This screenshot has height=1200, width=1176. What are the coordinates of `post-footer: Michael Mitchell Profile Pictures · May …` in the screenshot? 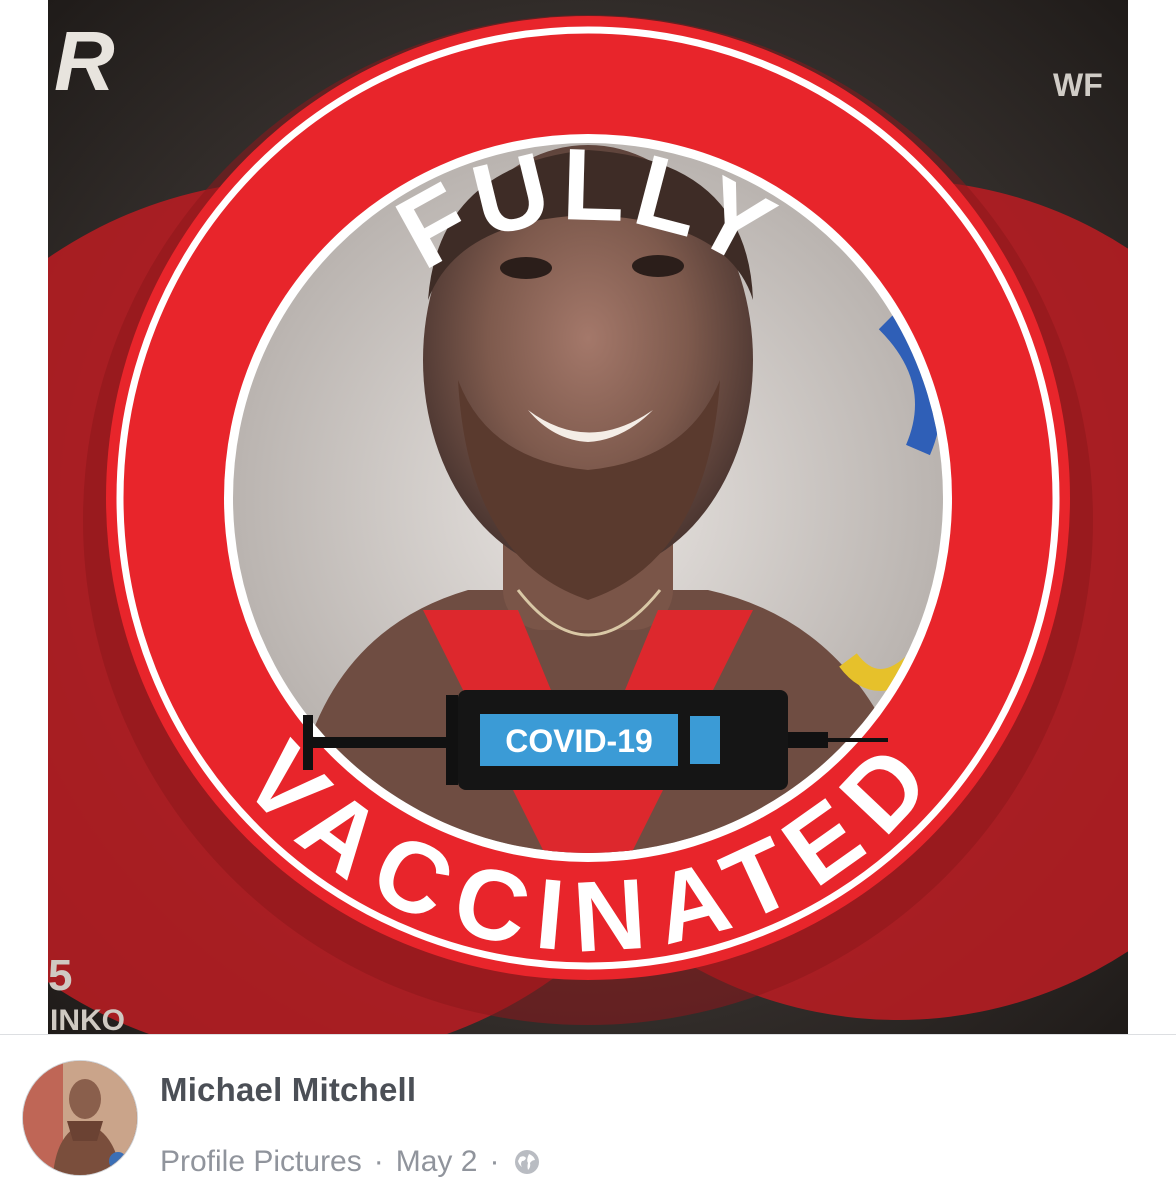 It's located at (588, 1117).